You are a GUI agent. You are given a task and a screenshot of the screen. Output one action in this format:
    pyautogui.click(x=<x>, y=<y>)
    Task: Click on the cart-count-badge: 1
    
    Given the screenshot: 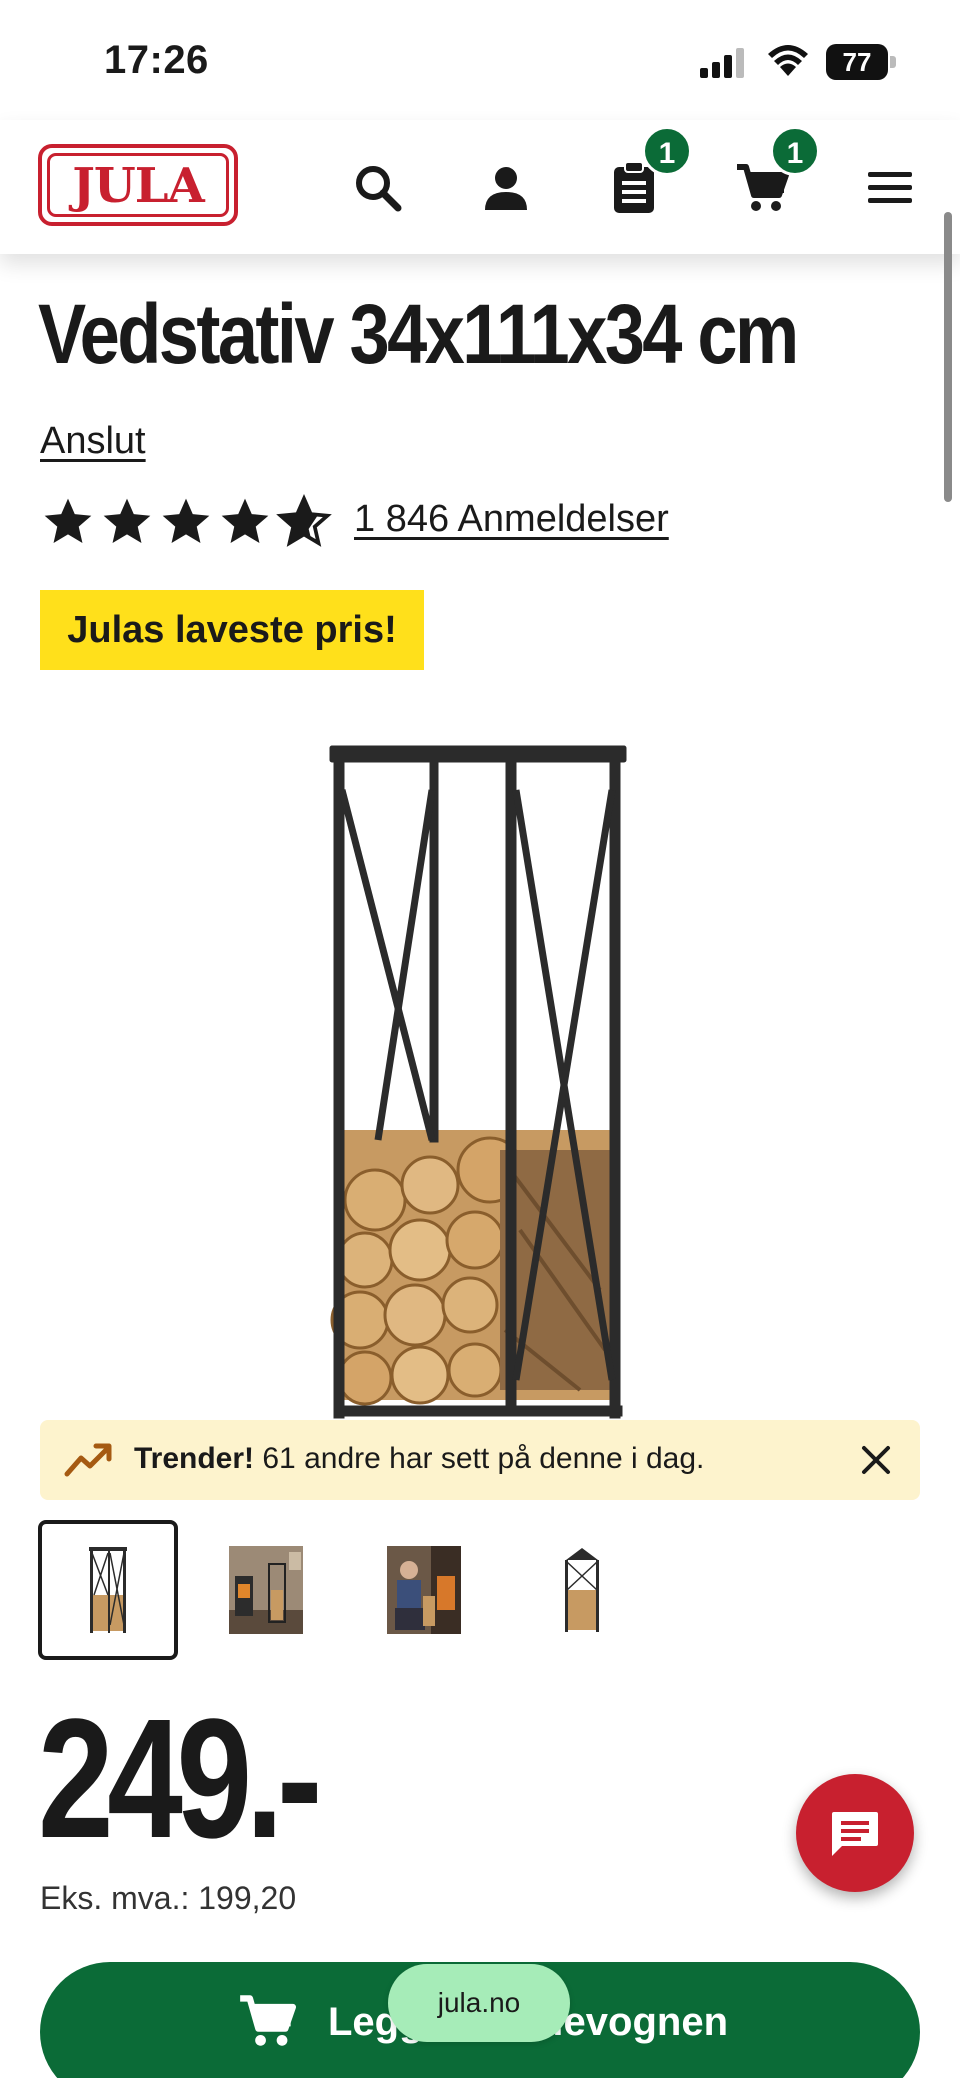 What is the action you would take?
    pyautogui.click(x=795, y=151)
    